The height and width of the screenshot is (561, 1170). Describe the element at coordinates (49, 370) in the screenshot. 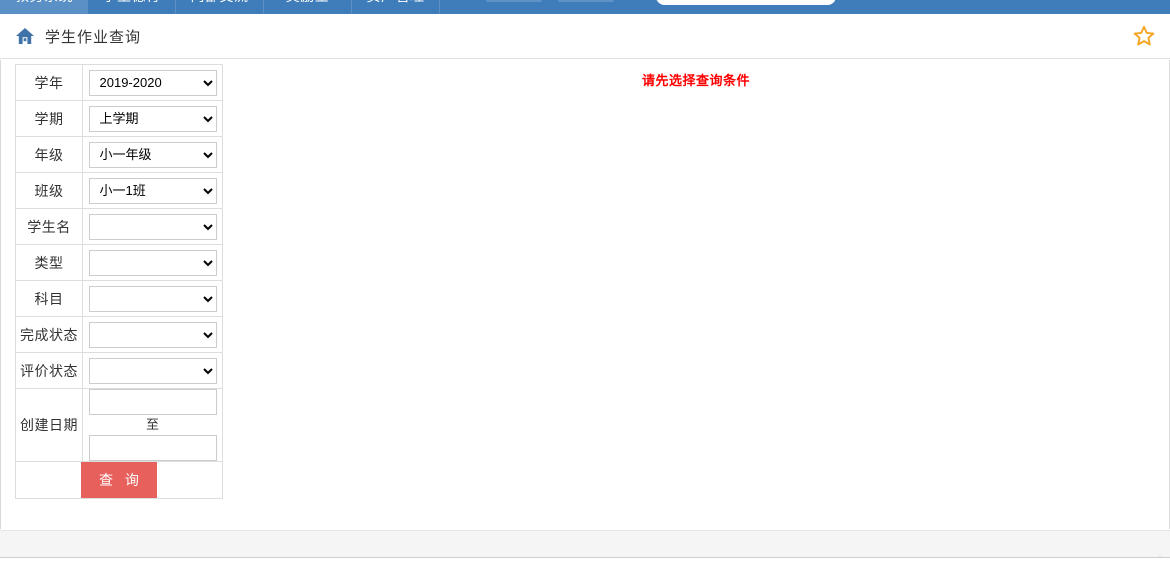

I see `label-pingjiazhuangtai: 评价状态` at that location.